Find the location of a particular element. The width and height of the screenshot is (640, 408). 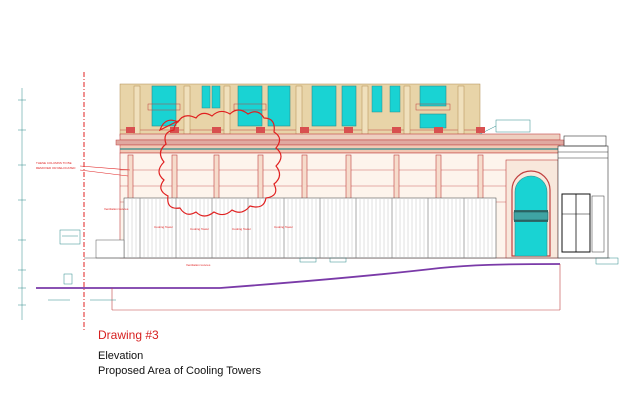

cooling-tower-label-3: Cooling Tower is located at coordinates (241, 229).